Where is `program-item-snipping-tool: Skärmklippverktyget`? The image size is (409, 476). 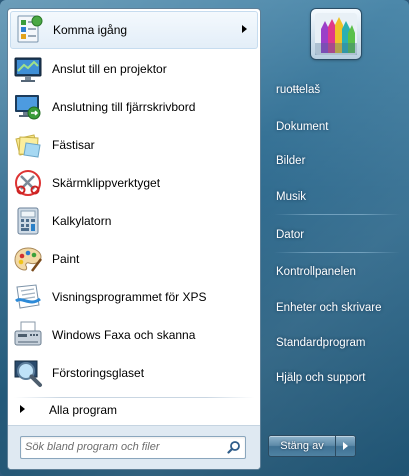 program-item-snipping-tool: Skärmklippverktyget is located at coordinates (134, 183).